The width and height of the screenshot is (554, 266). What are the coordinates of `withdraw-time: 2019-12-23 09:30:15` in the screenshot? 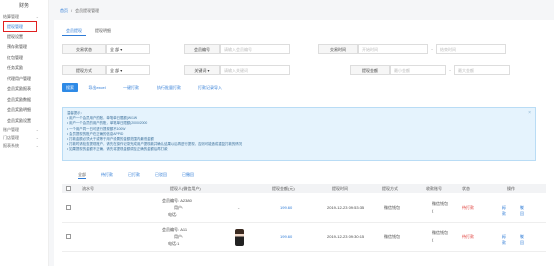 It's located at (346, 236).